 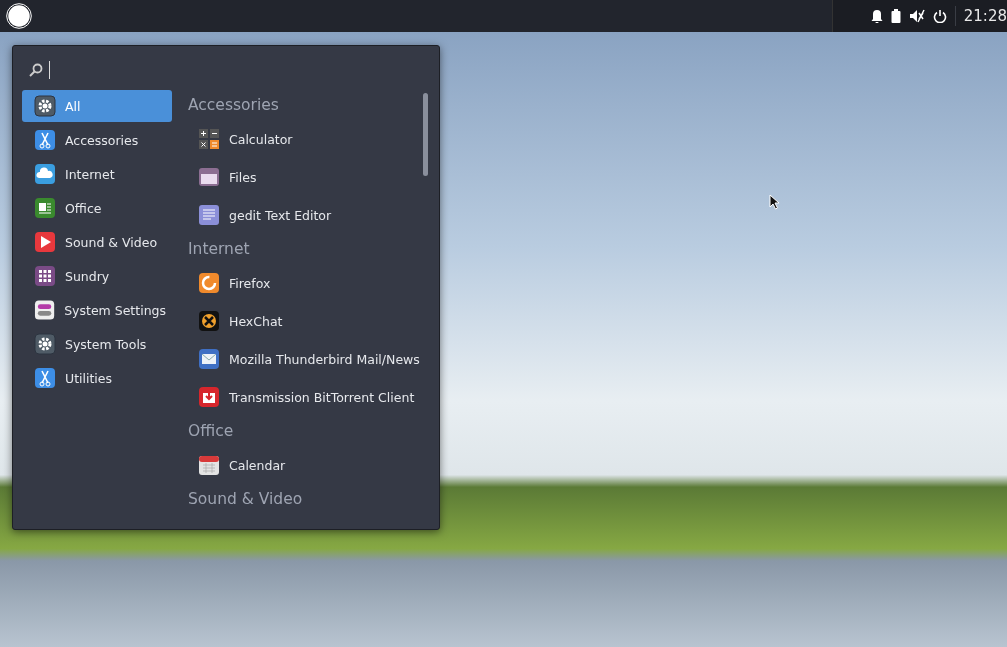 I want to click on category-item: System Tools, so click(x=97, y=344).